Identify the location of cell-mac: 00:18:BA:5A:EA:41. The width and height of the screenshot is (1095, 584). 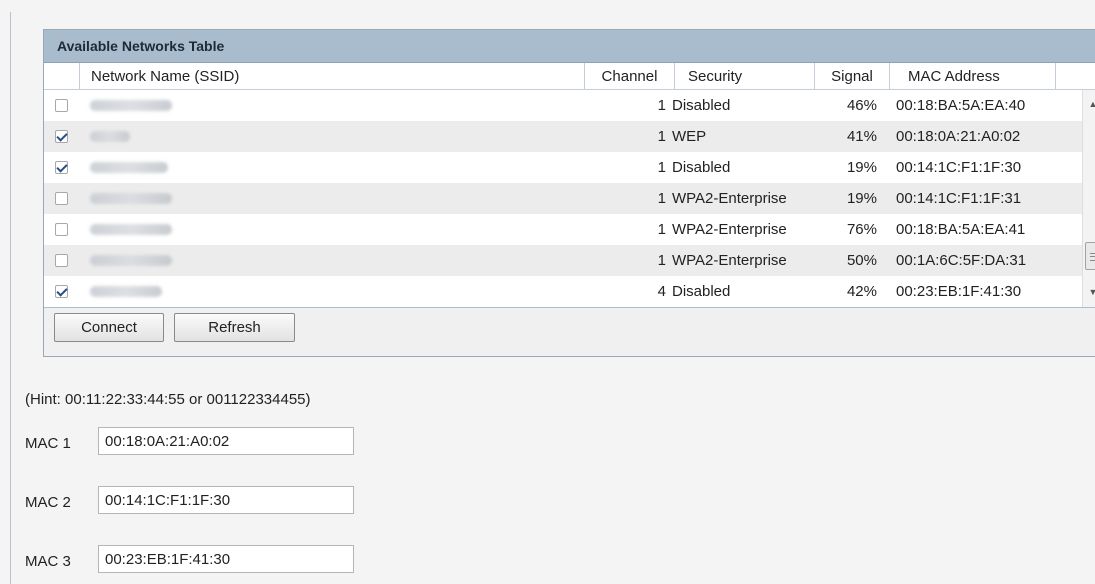
(961, 229).